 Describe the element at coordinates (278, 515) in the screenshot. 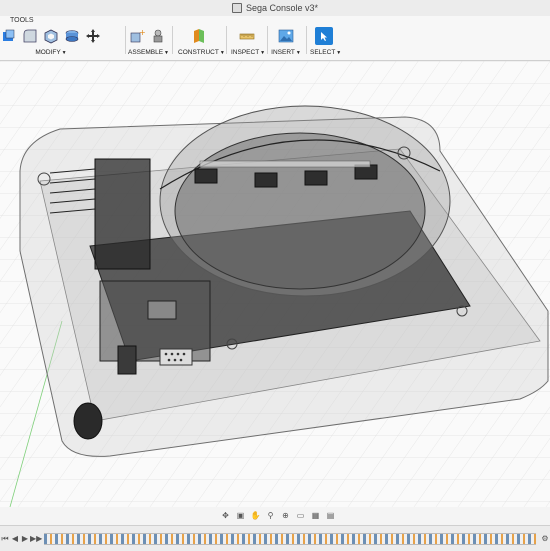

I see `navigation-bar: ✥ ▣ ✋ ⚲ ⊕ ▭ ▦ ▤` at that location.